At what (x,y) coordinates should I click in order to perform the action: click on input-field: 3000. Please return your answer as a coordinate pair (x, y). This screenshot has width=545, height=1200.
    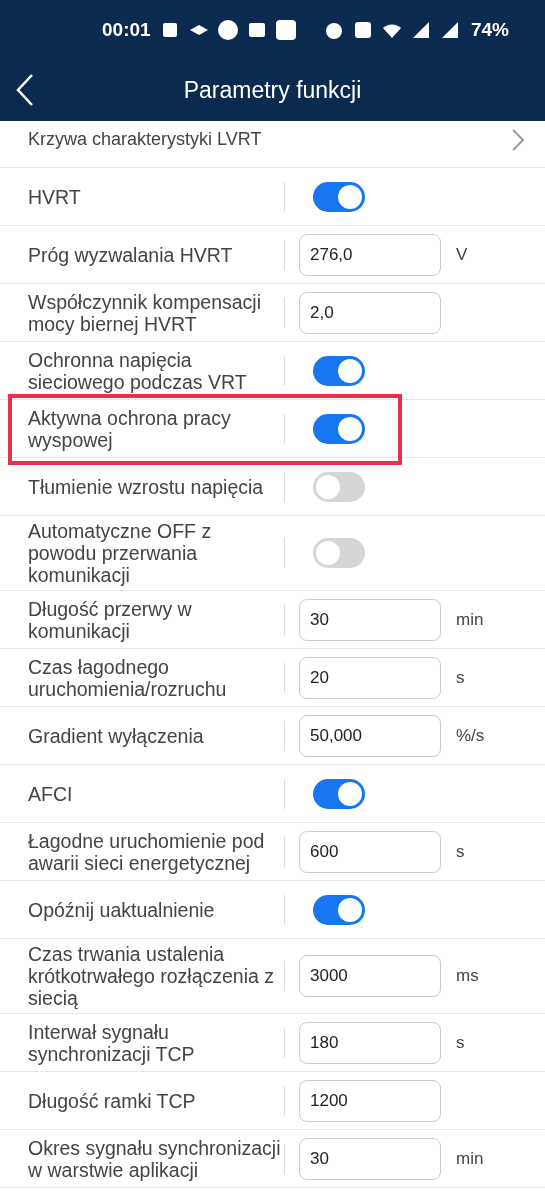
    Looking at the image, I should click on (370, 976).